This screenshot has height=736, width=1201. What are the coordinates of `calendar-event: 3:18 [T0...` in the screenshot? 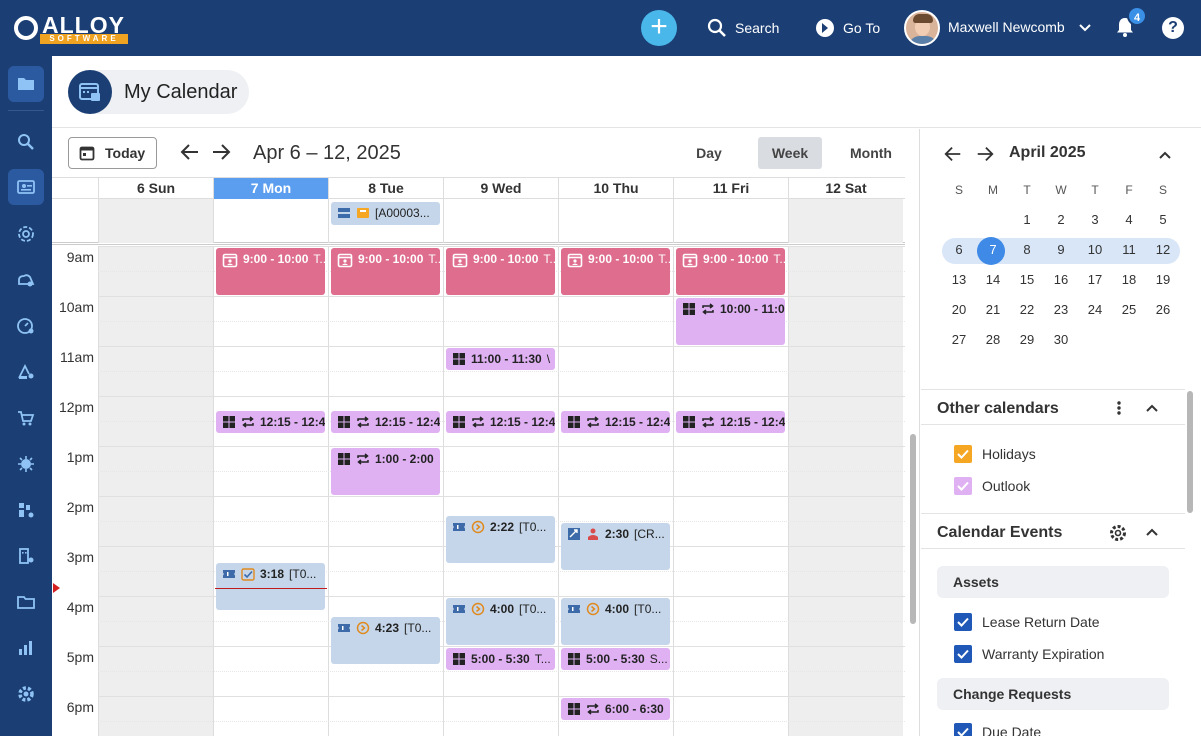 It's located at (270, 586).